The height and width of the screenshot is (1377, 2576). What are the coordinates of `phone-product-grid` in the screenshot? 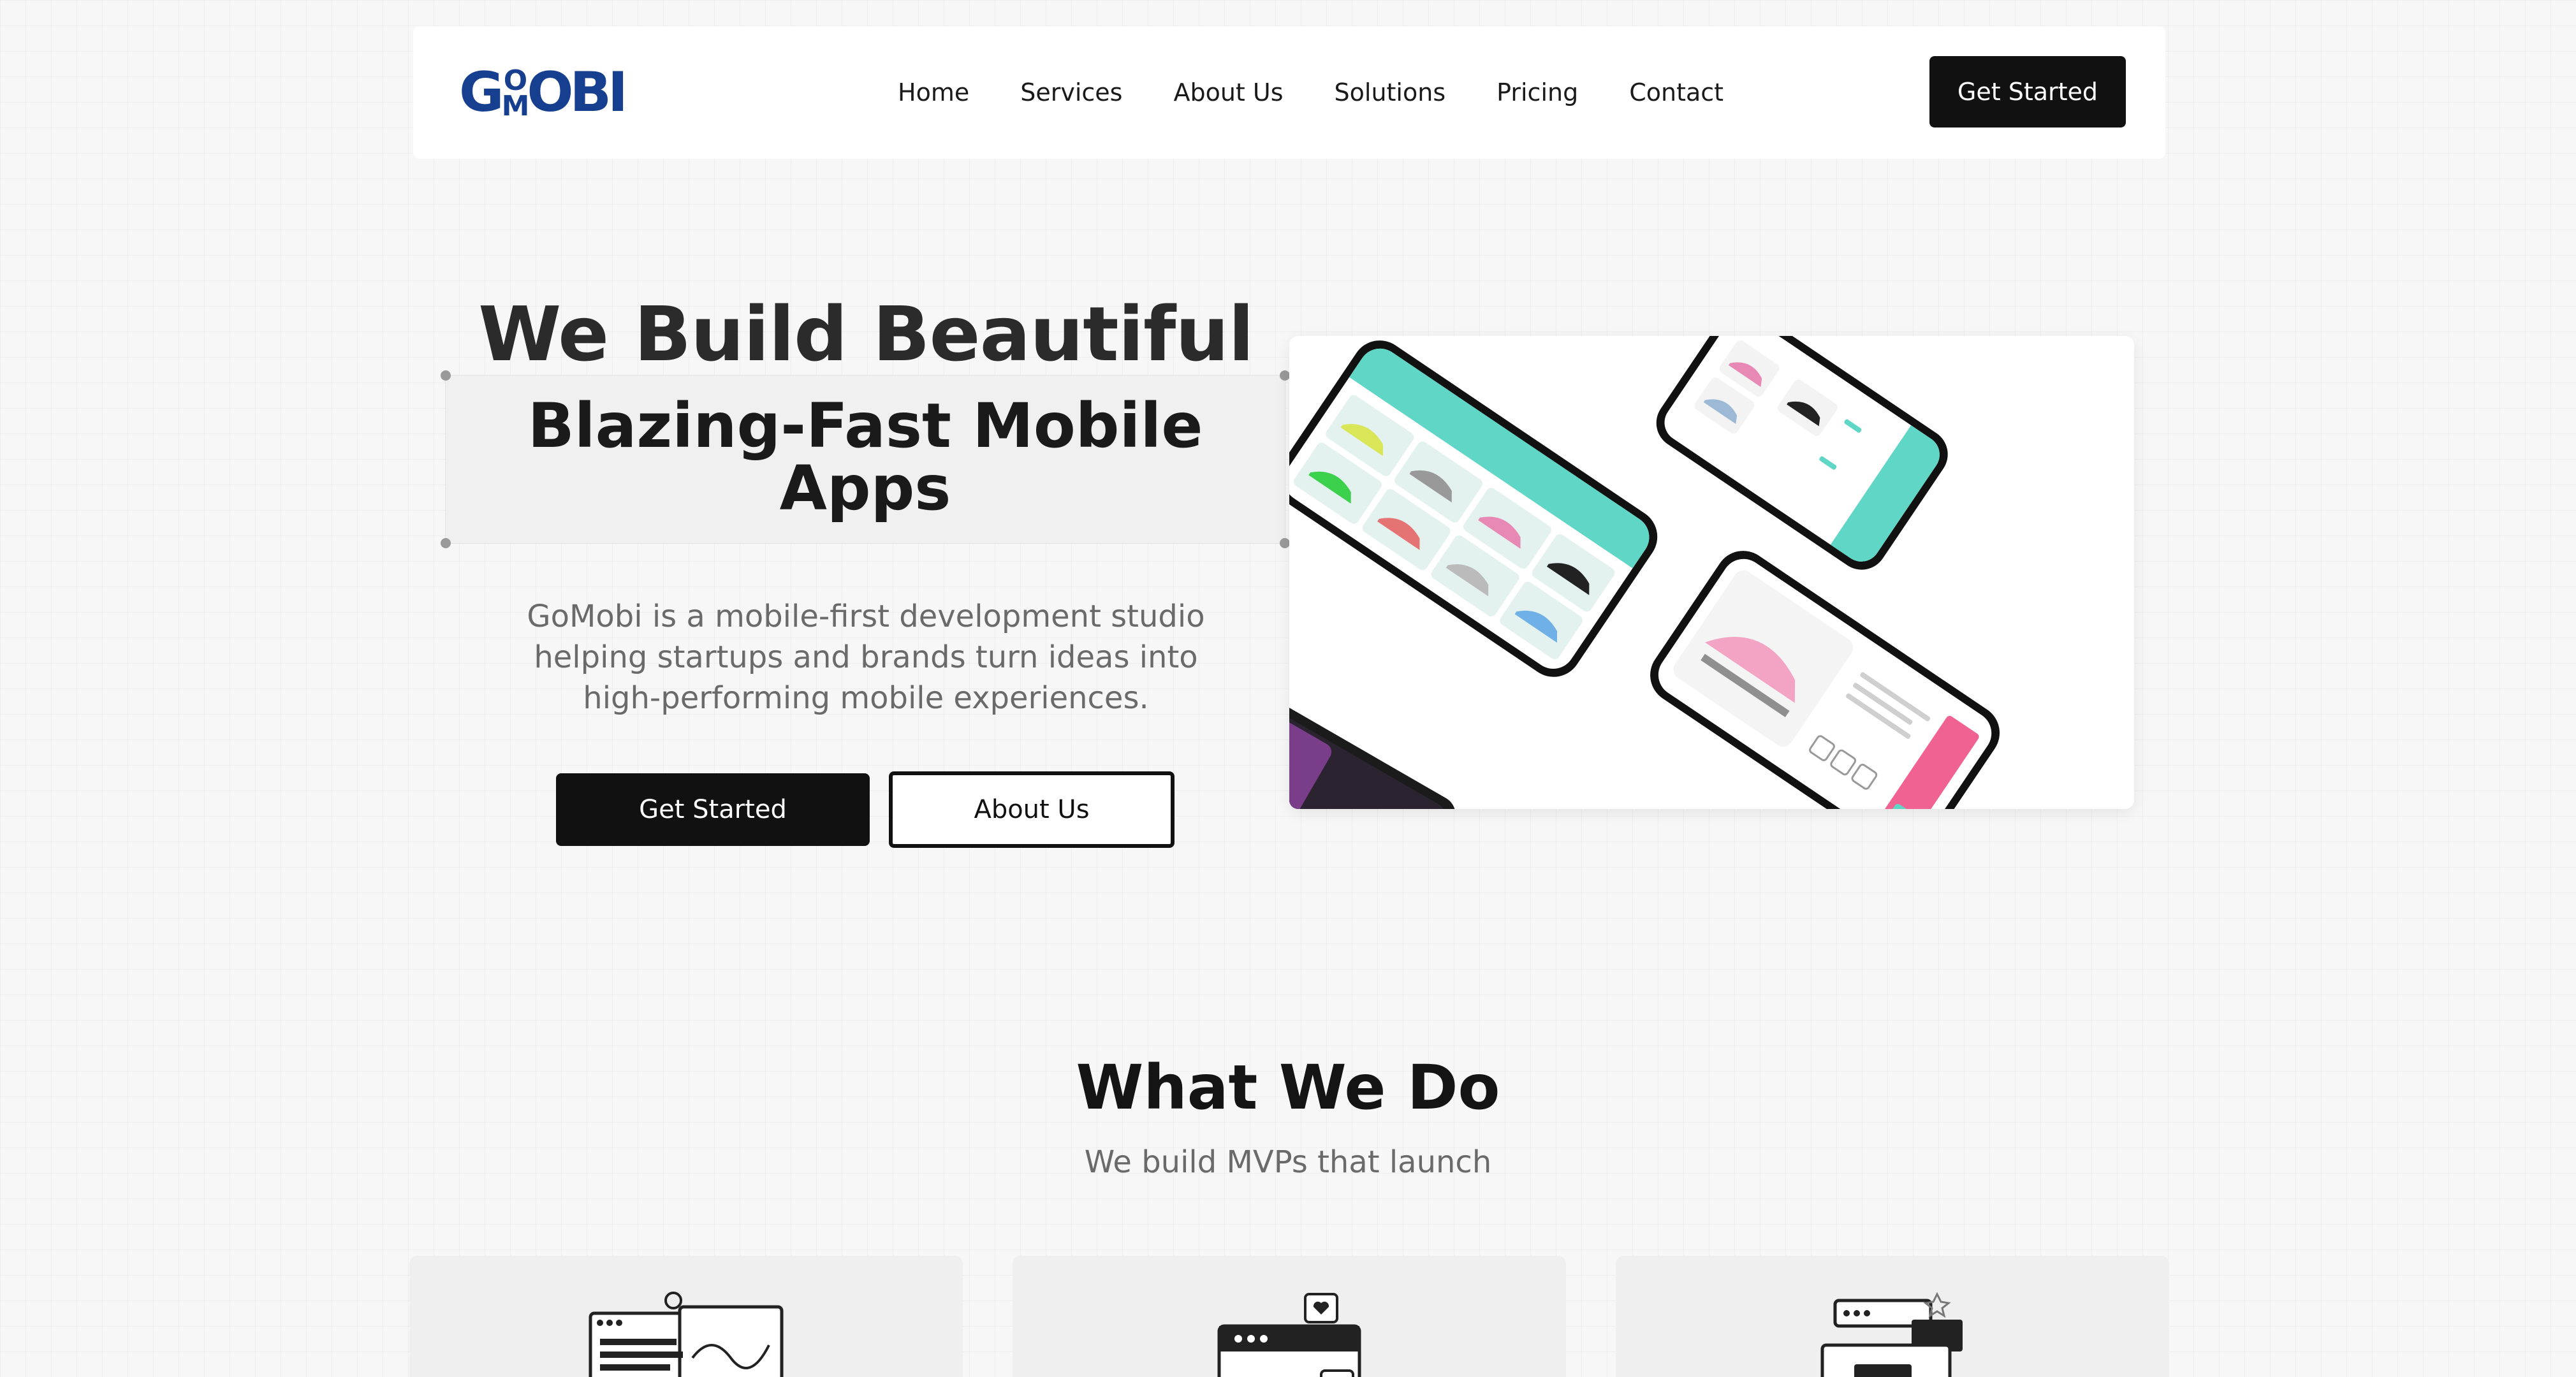 It's located at (1474, 508).